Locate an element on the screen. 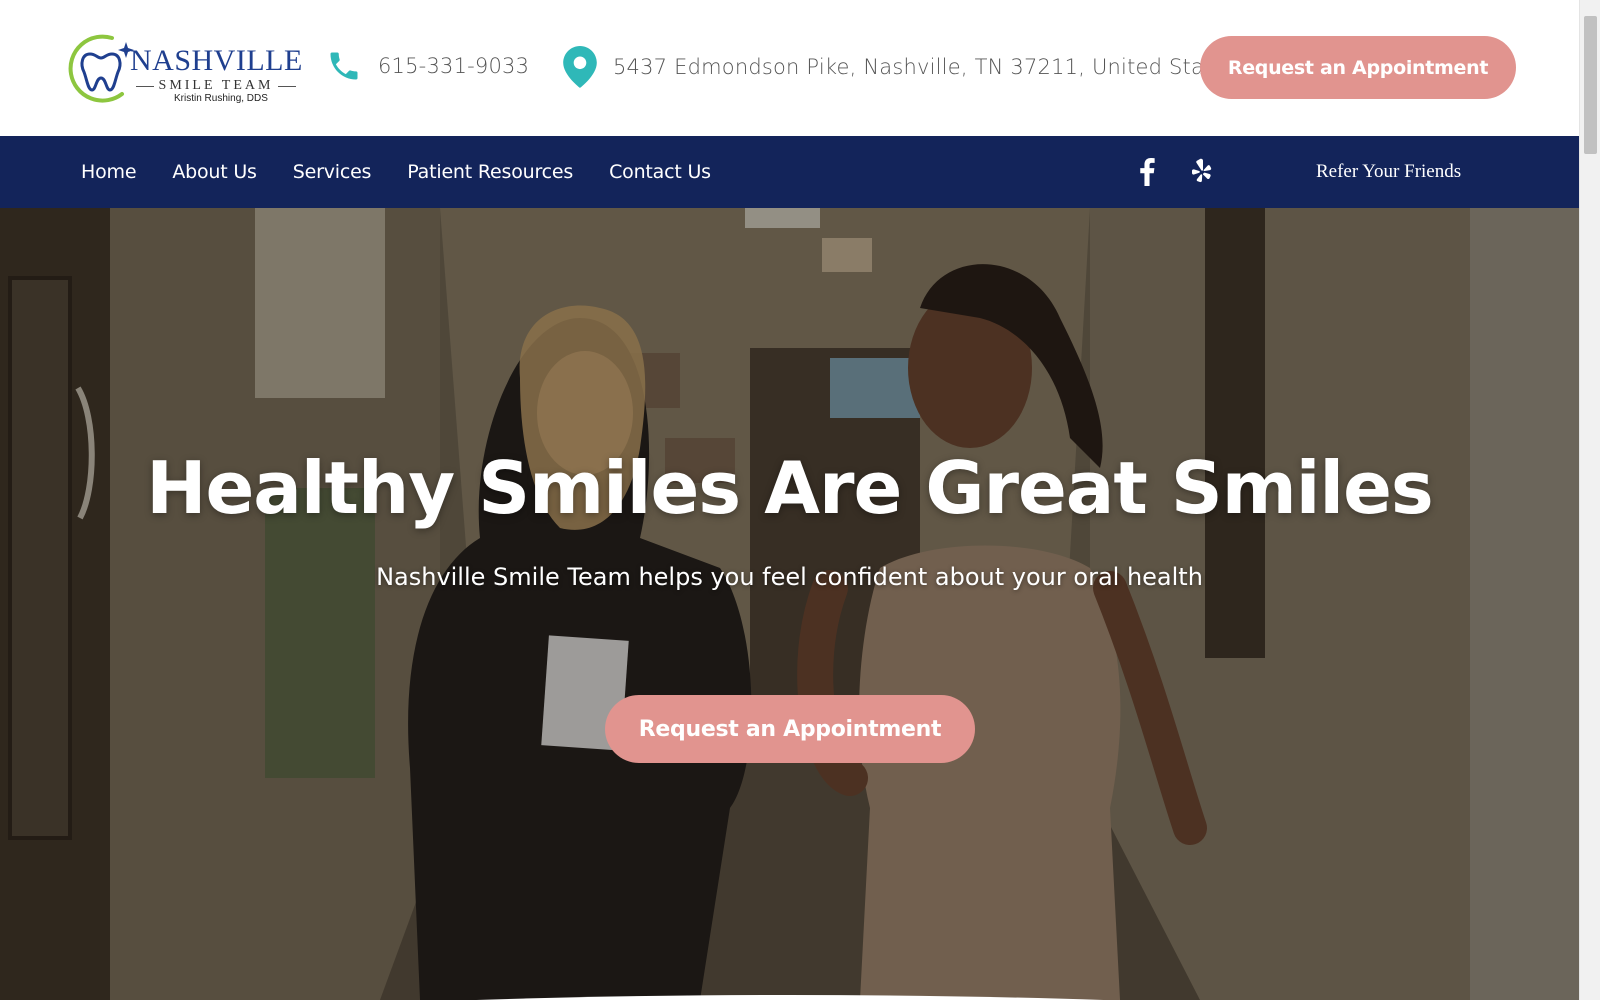 Image resolution: width=1600 pixels, height=1000 pixels. nav-item-services: Services is located at coordinates (332, 172).